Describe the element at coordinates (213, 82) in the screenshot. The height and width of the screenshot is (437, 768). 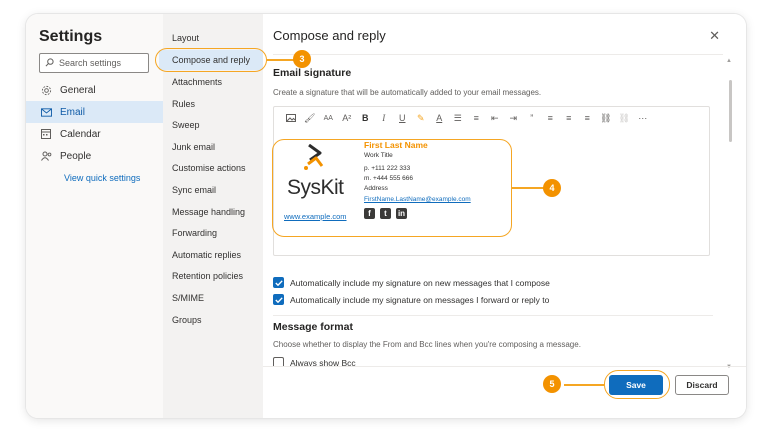
I see `menu-item-attachments: Attachments` at that location.